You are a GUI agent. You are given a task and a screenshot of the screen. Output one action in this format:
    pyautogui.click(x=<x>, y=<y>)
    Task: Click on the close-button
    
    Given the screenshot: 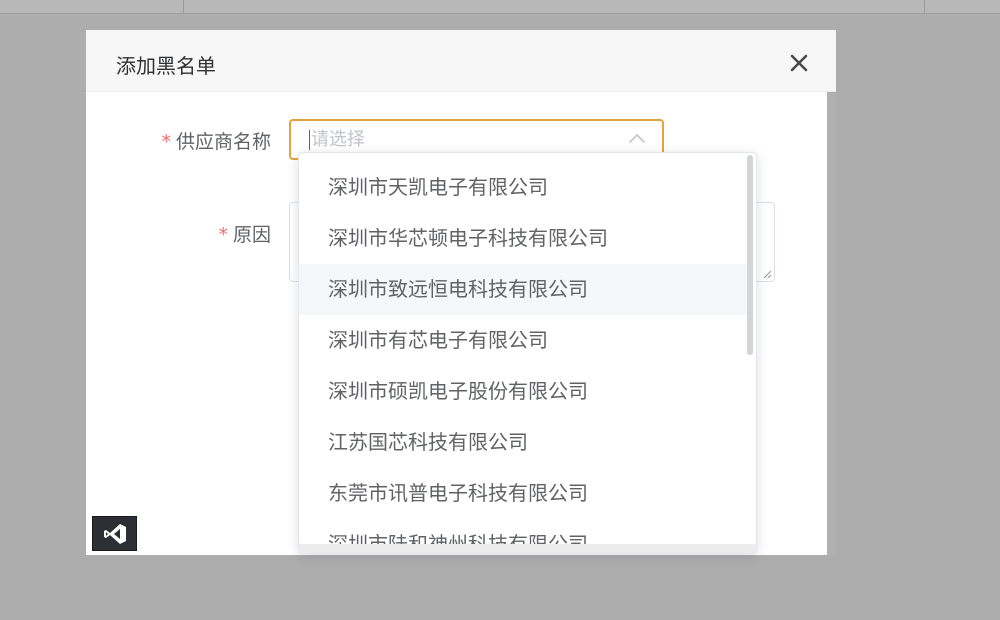 What is the action you would take?
    pyautogui.click(x=799, y=63)
    